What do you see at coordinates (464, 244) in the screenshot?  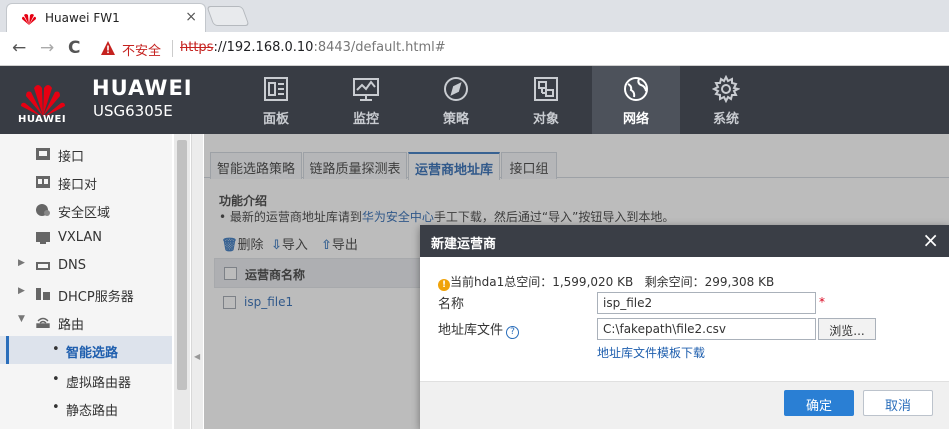 I see `dialog-title: 新建运营商` at bounding box center [464, 244].